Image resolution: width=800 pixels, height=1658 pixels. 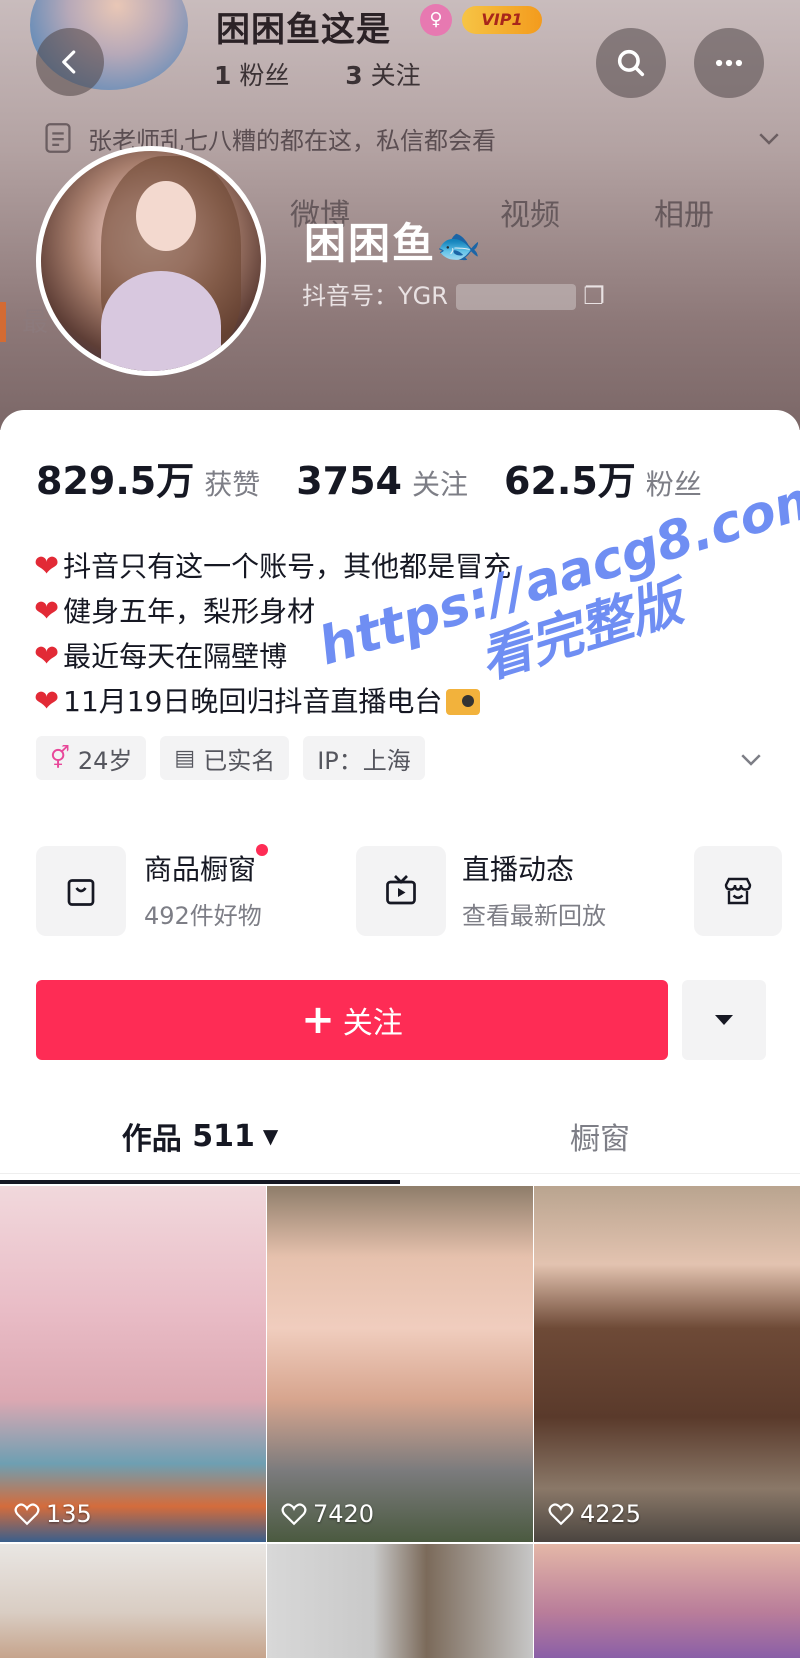 I want to click on live-entry, so click(x=401, y=891).